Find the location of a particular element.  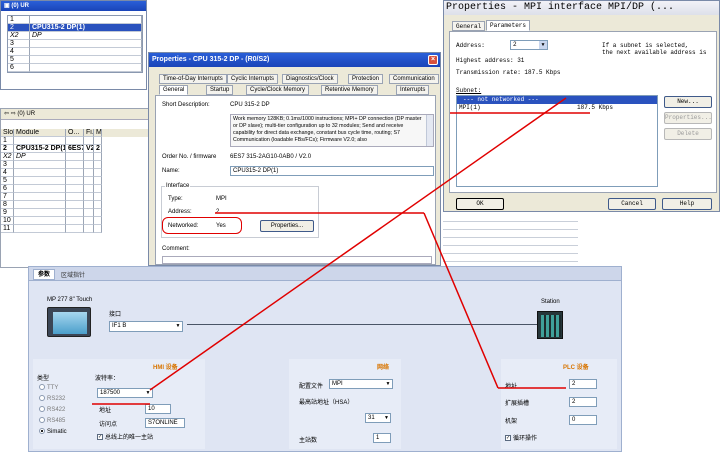

tab-interrupts: Interrupts is located at coordinates (413, 90).